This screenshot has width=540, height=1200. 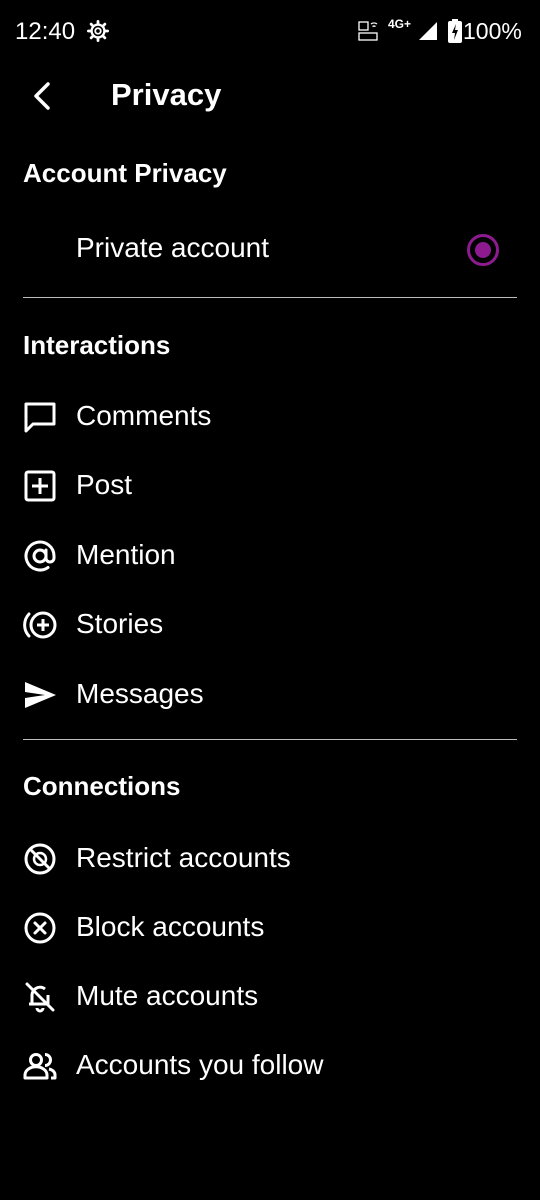 I want to click on battery-charging-icon, so click(x=455, y=31).